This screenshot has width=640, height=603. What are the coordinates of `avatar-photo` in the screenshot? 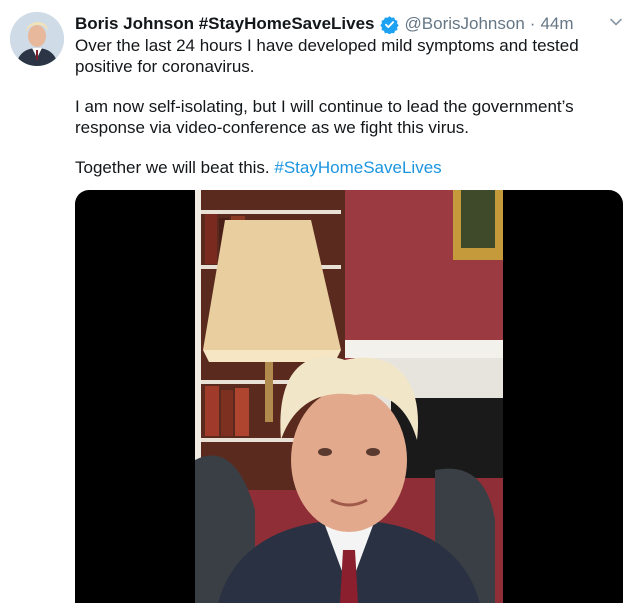 It's located at (37, 39).